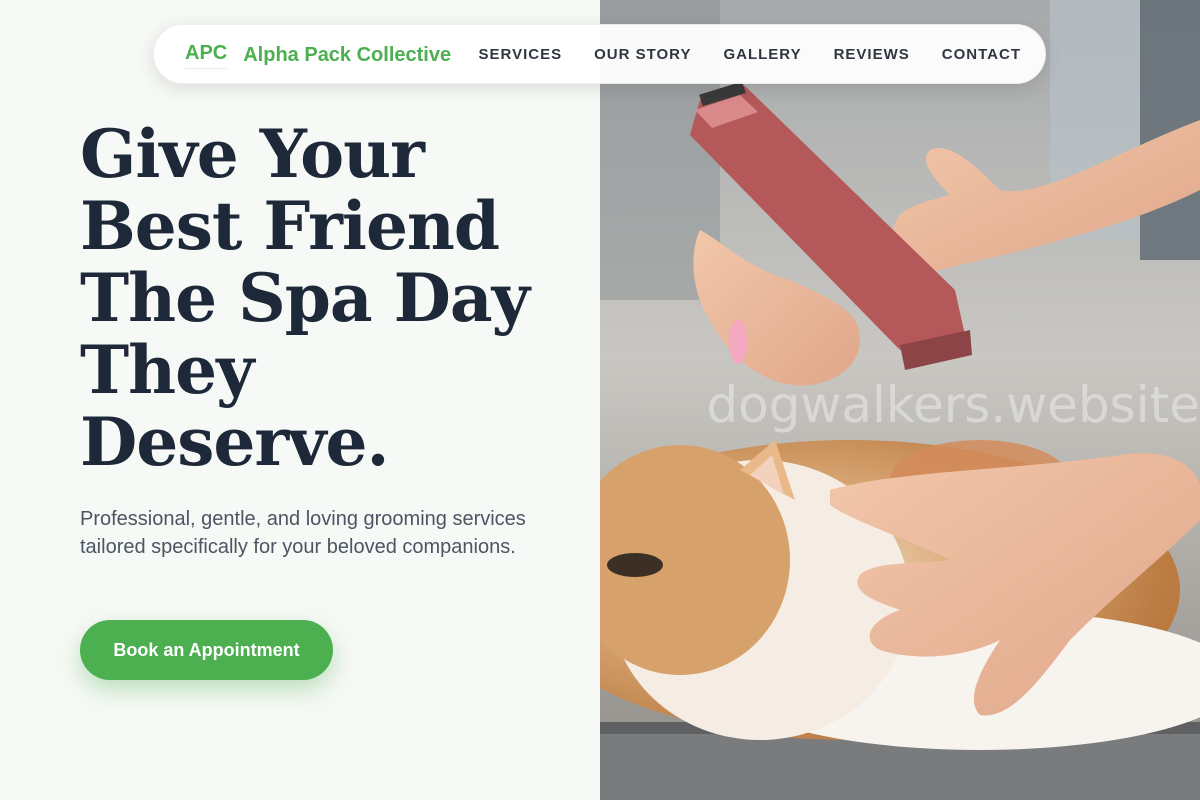 The height and width of the screenshot is (800, 1200). What do you see at coordinates (206, 650) in the screenshot?
I see `book-appointment-button: Book an Appointment` at bounding box center [206, 650].